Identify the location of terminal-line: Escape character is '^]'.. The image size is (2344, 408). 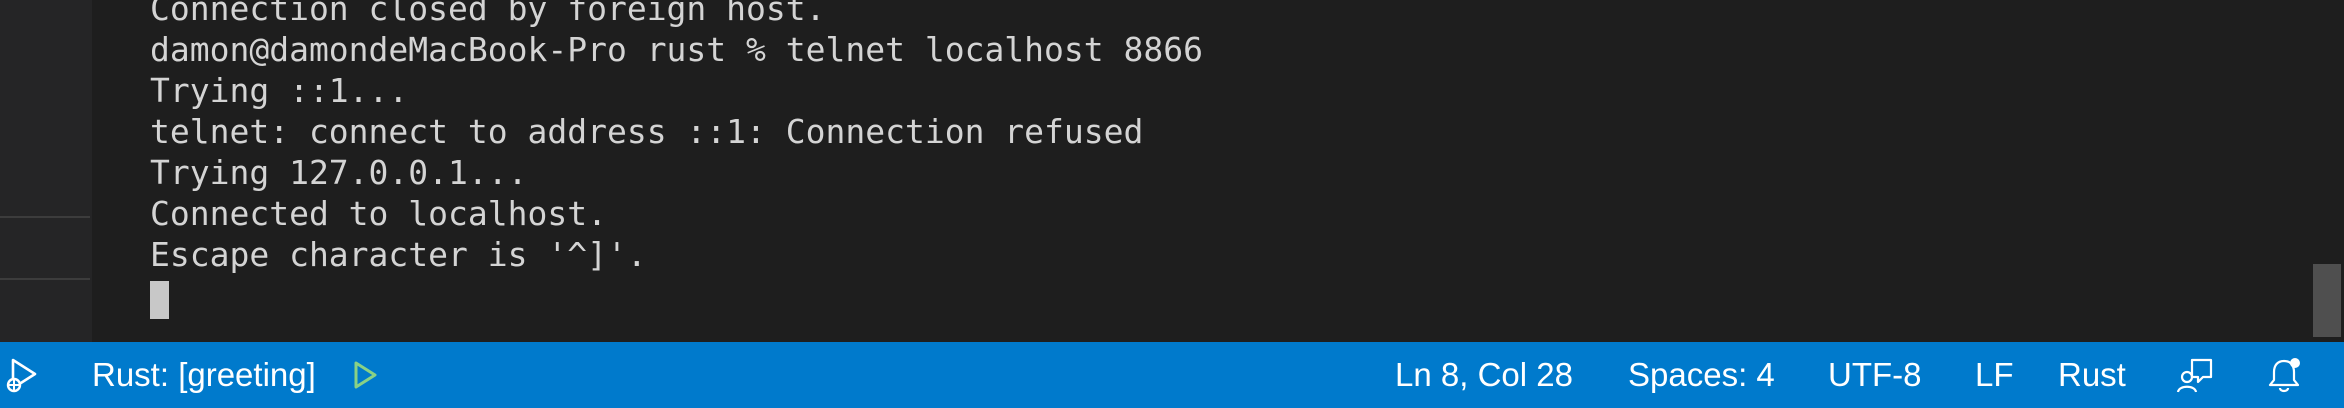
(398, 254).